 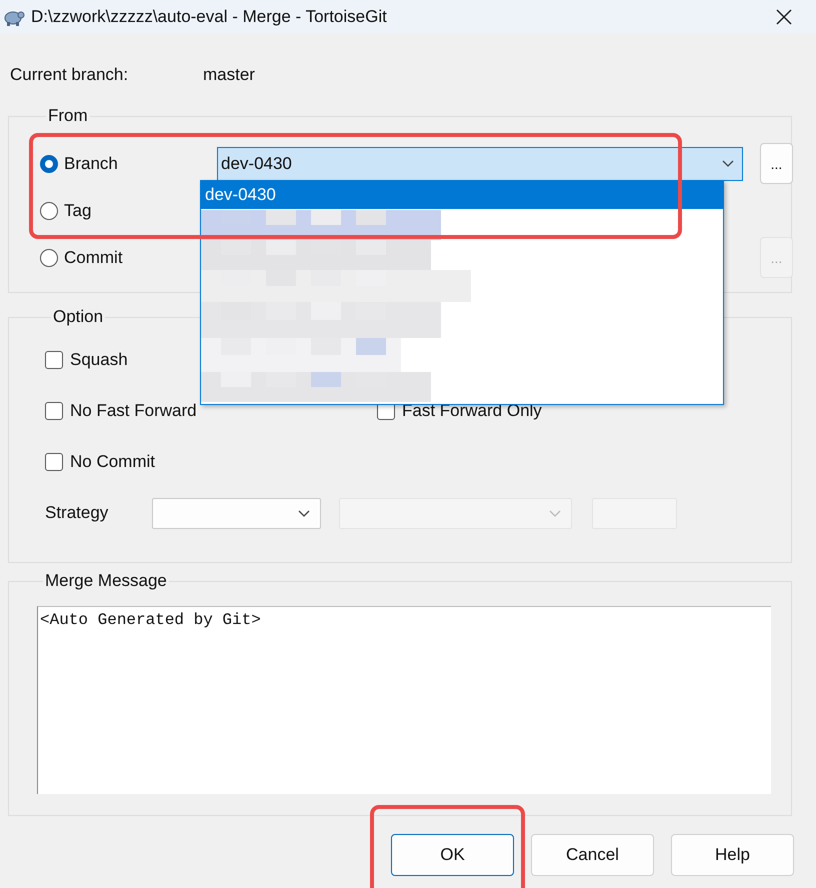 What do you see at coordinates (78, 210) in the screenshot?
I see `radio-label: Tag` at bounding box center [78, 210].